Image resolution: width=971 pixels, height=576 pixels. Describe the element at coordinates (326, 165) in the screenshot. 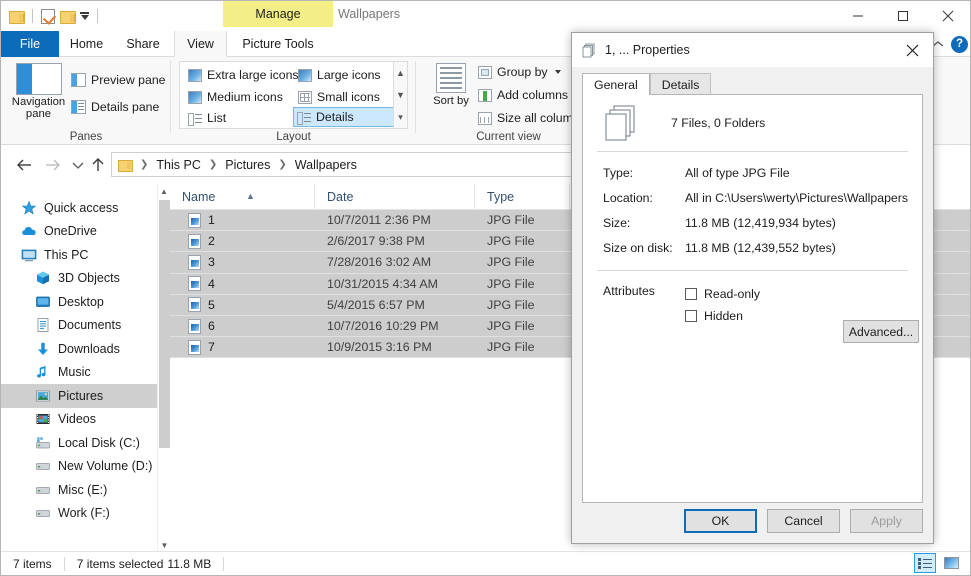

I see `breadcrumb-wallpapers: Wallpapers` at that location.